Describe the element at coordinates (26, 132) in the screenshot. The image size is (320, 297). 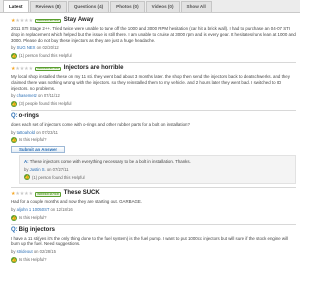
I see `author-link: tattoahold` at that location.